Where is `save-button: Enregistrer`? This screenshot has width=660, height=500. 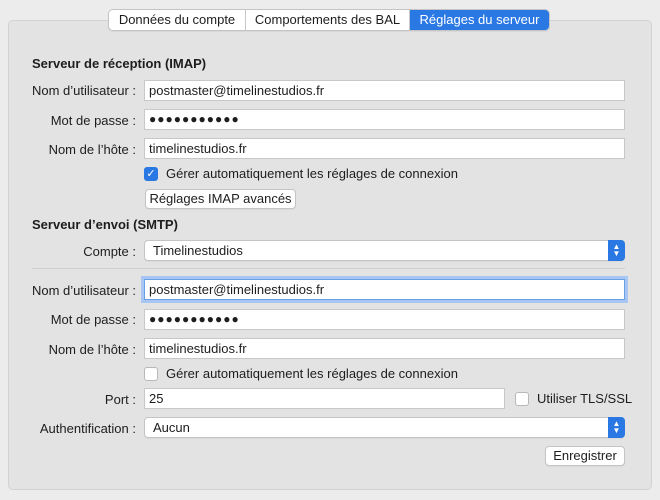 save-button: Enregistrer is located at coordinates (585, 456).